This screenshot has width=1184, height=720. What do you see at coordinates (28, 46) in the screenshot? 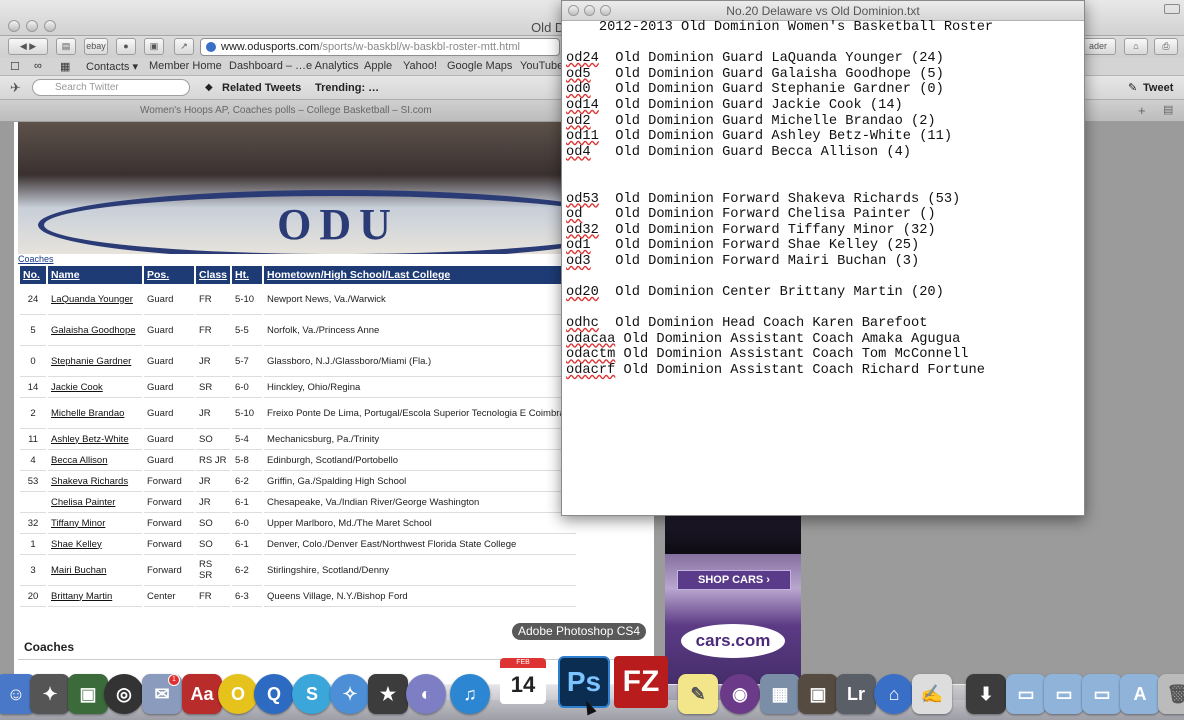
I see `back-forward-buttons: ◀ ▶` at bounding box center [28, 46].